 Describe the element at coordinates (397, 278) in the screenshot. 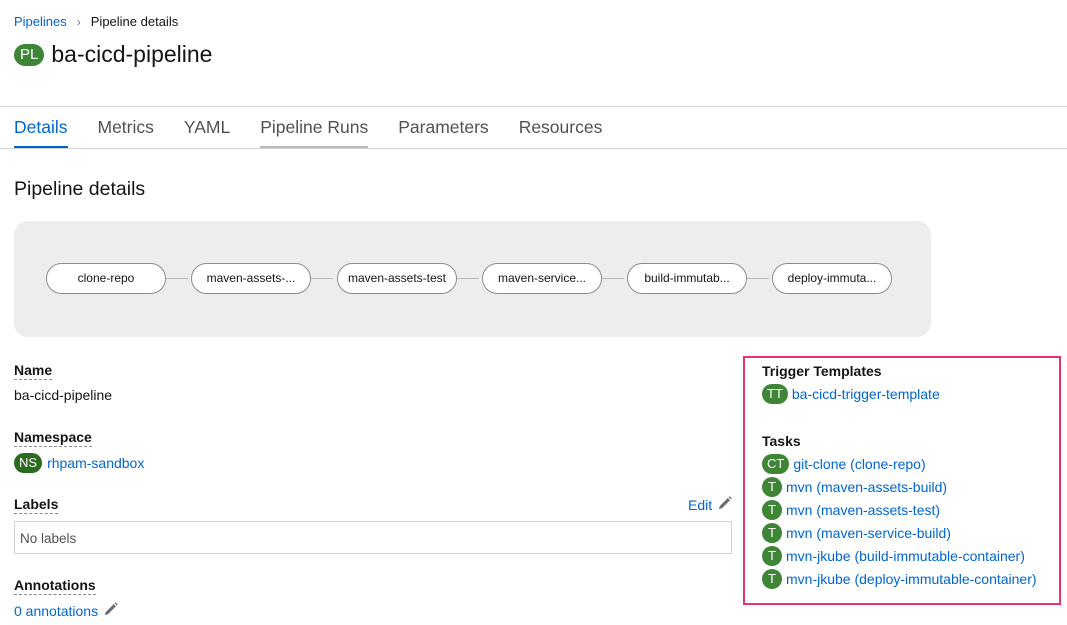

I see `graph-node-maven-assets-test: maven-assets-test` at that location.